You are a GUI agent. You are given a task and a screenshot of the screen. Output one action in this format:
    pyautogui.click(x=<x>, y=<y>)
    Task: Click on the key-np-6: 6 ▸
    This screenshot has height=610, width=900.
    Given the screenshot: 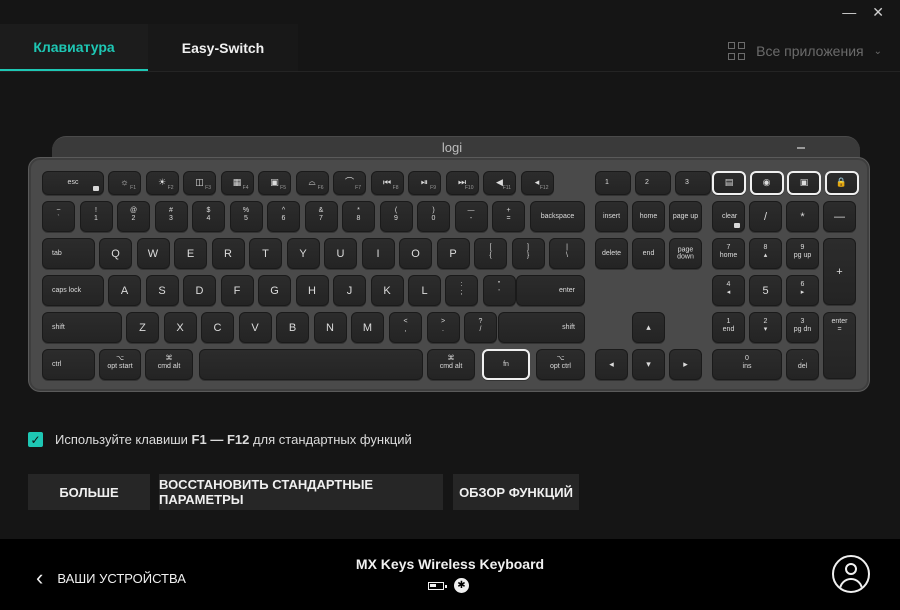 What is the action you would take?
    pyautogui.click(x=802, y=290)
    